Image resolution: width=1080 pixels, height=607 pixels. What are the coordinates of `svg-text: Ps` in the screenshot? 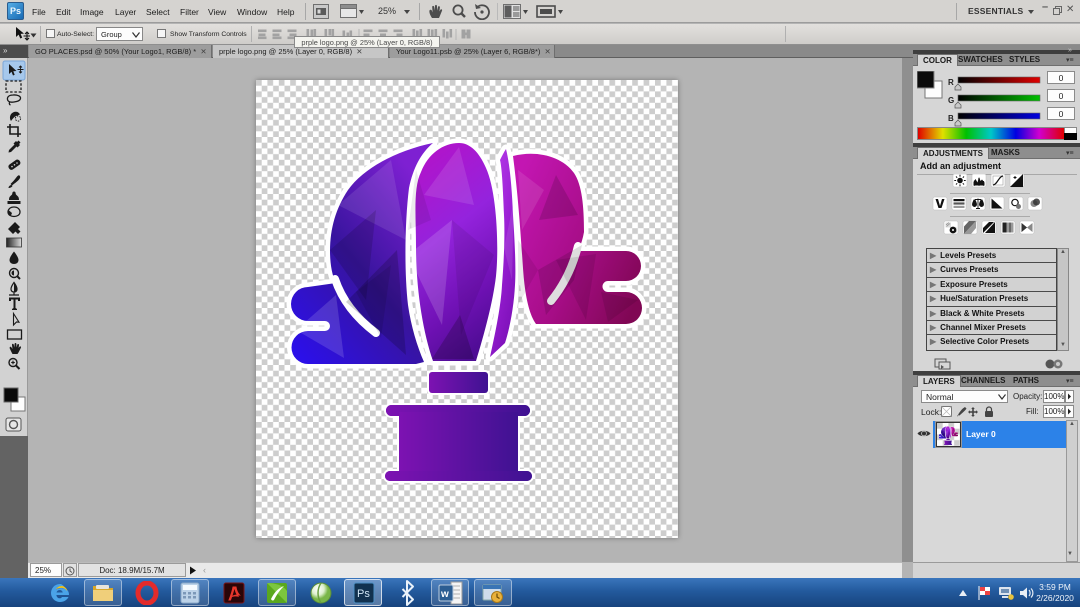 It's located at (363, 594).